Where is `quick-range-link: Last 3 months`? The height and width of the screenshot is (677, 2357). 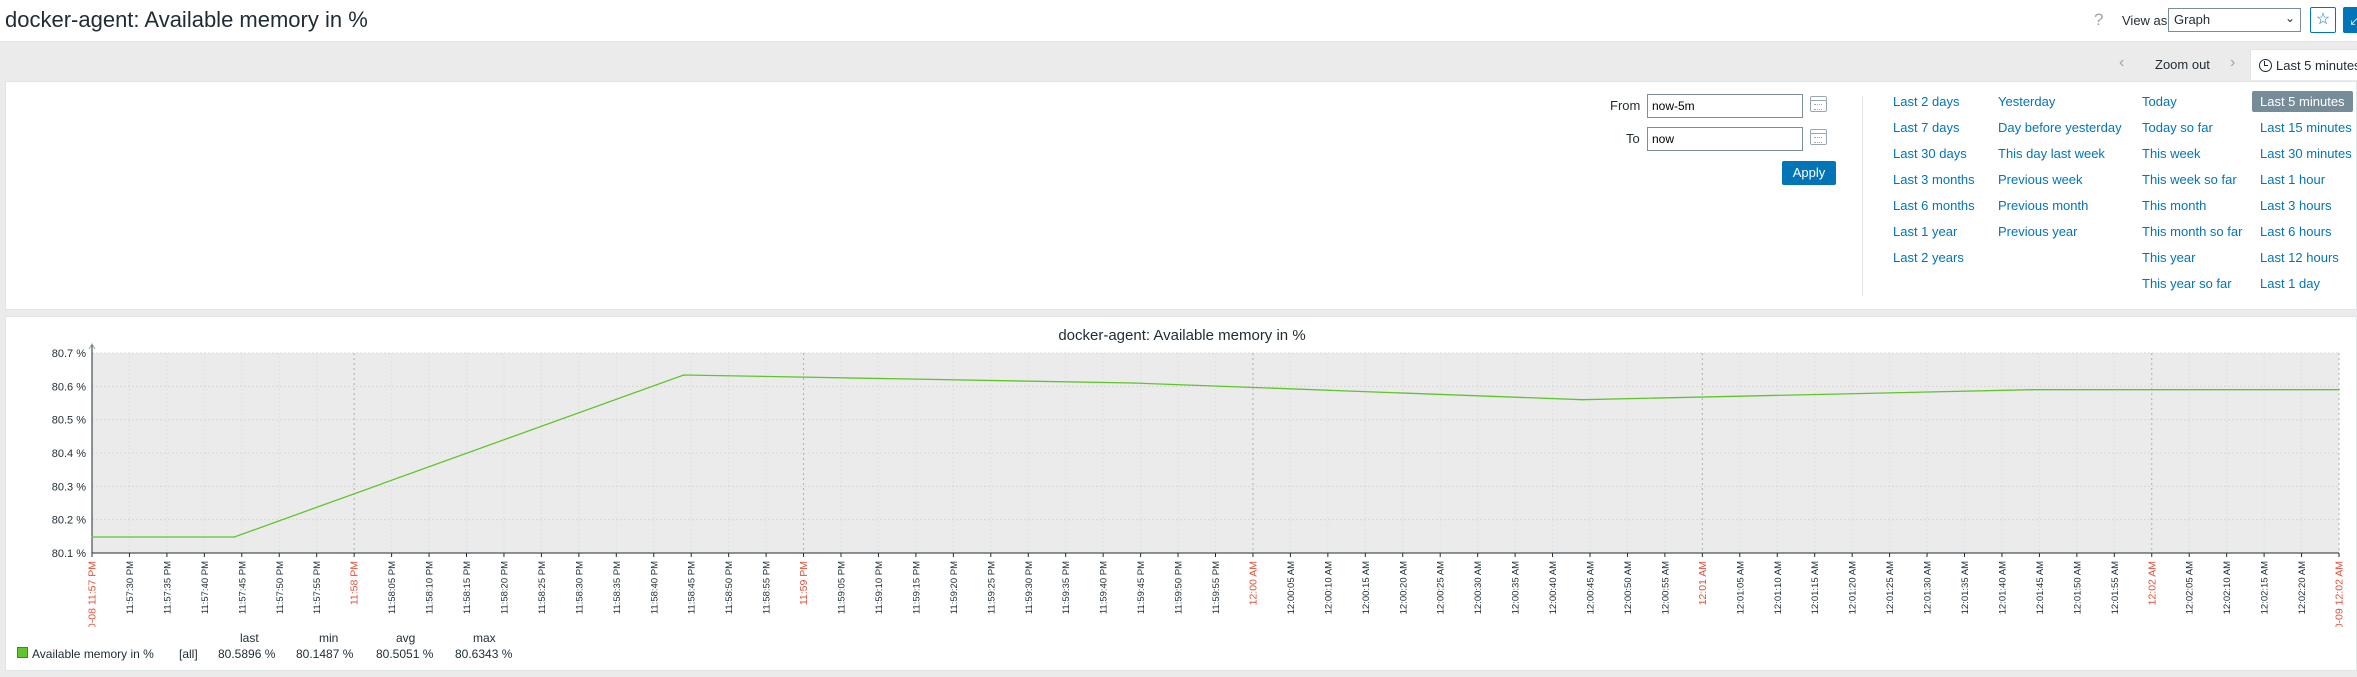
quick-range-link: Last 3 months is located at coordinates (1934, 179).